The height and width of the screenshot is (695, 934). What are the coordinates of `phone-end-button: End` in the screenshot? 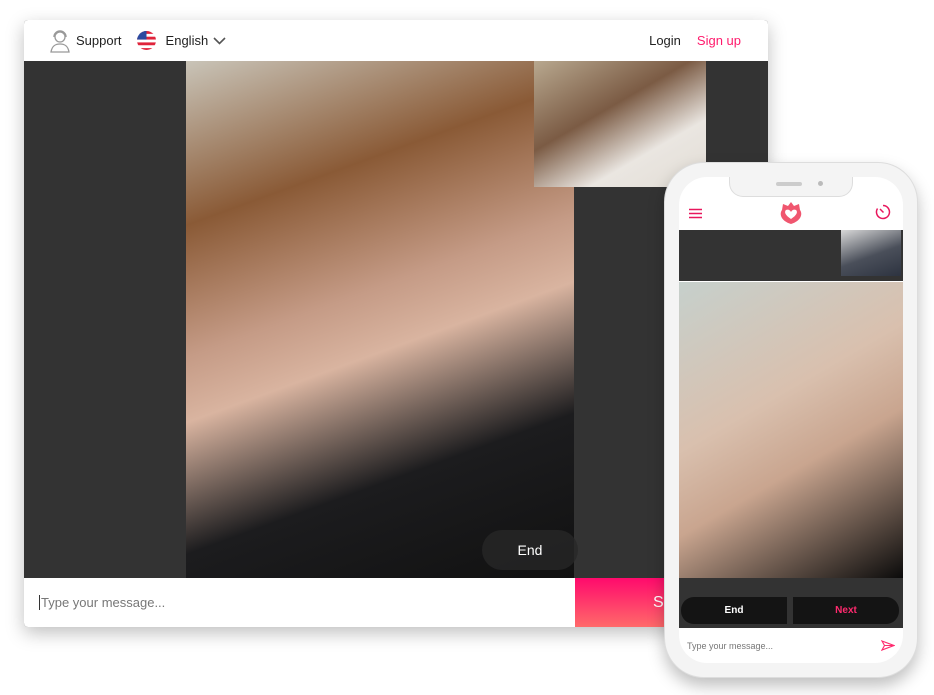 It's located at (734, 610).